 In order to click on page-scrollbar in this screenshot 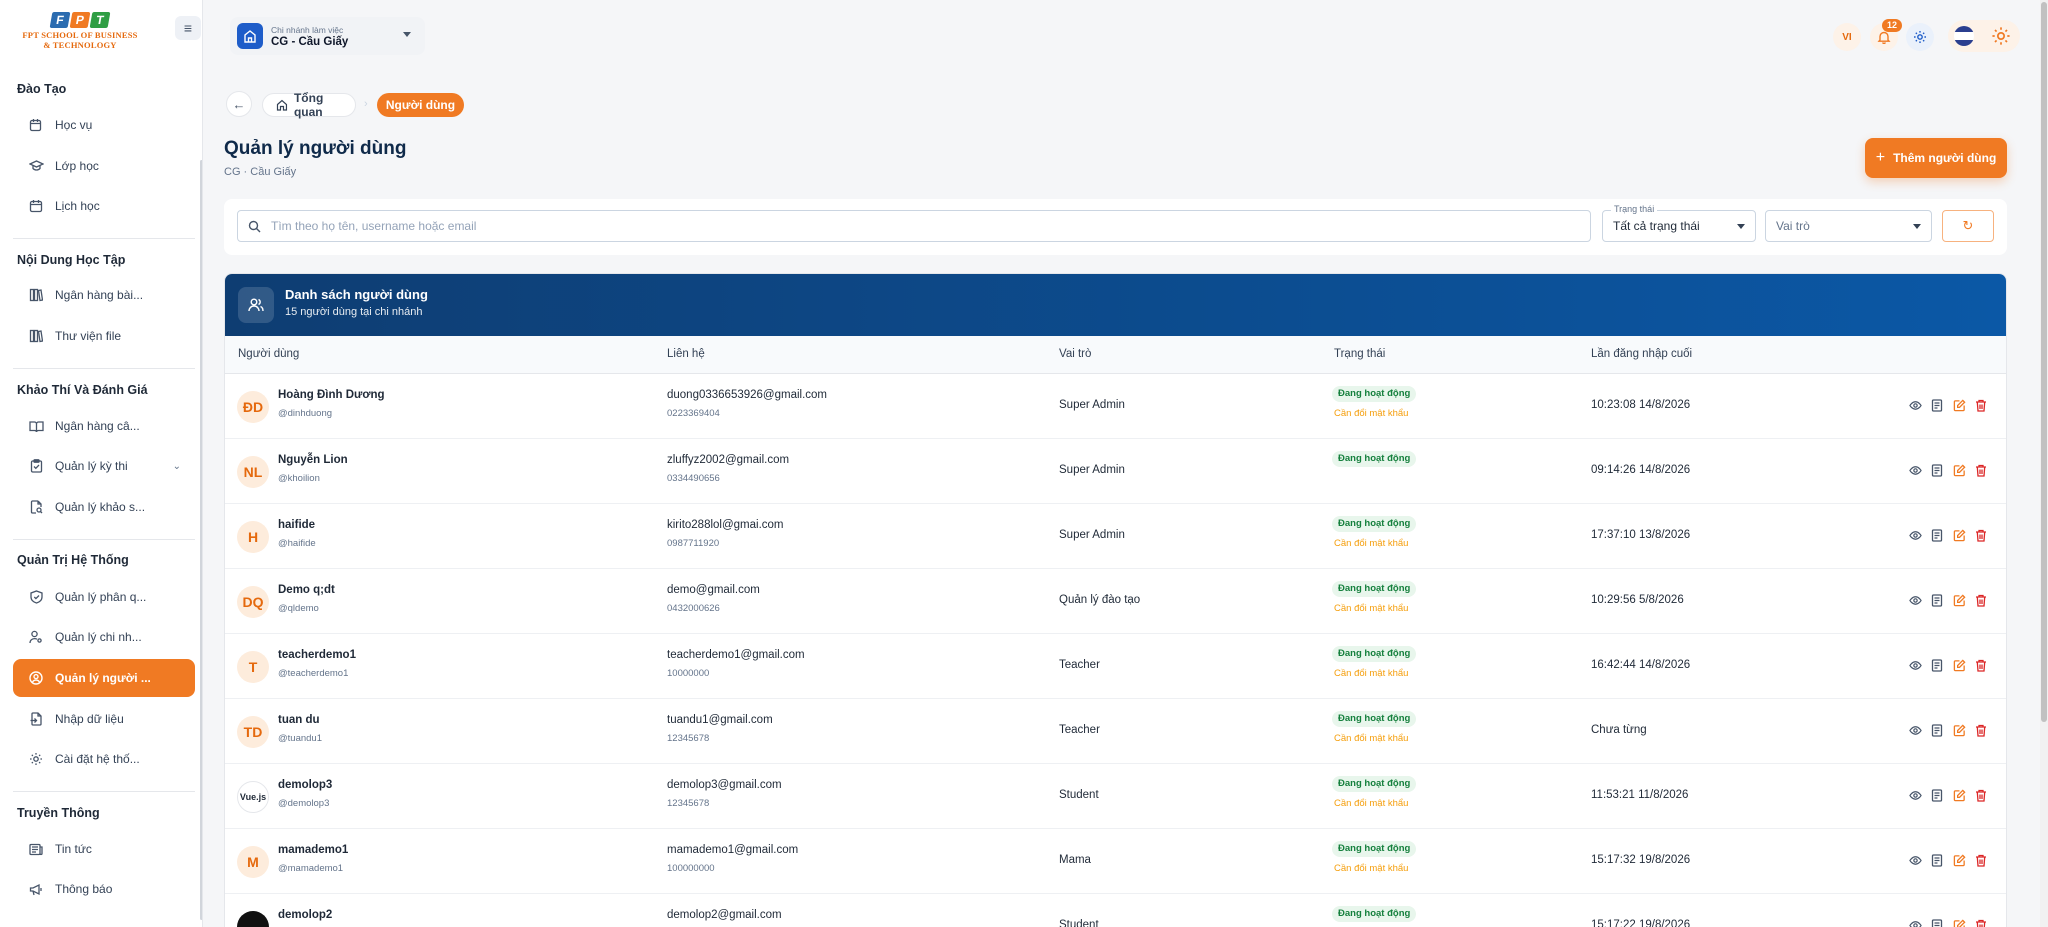, I will do `click(2044, 463)`.